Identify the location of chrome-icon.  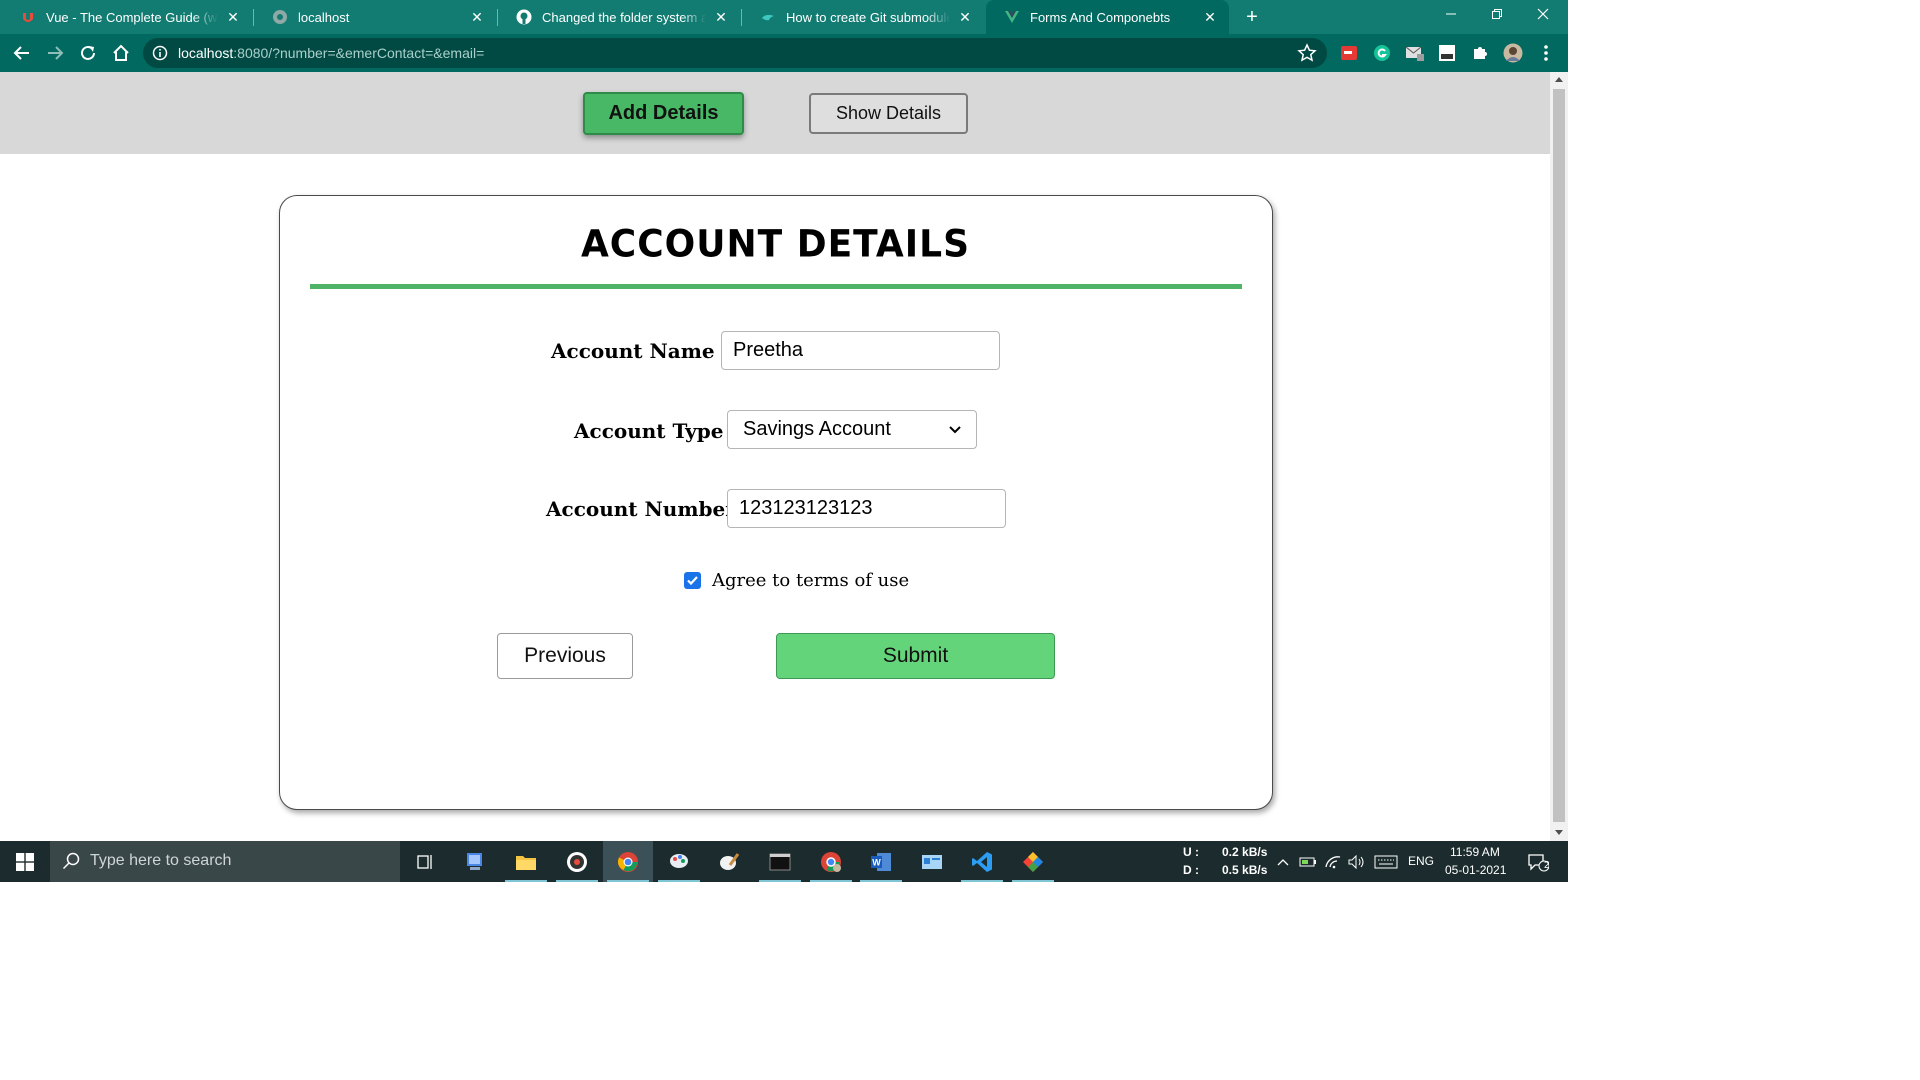
(628, 861).